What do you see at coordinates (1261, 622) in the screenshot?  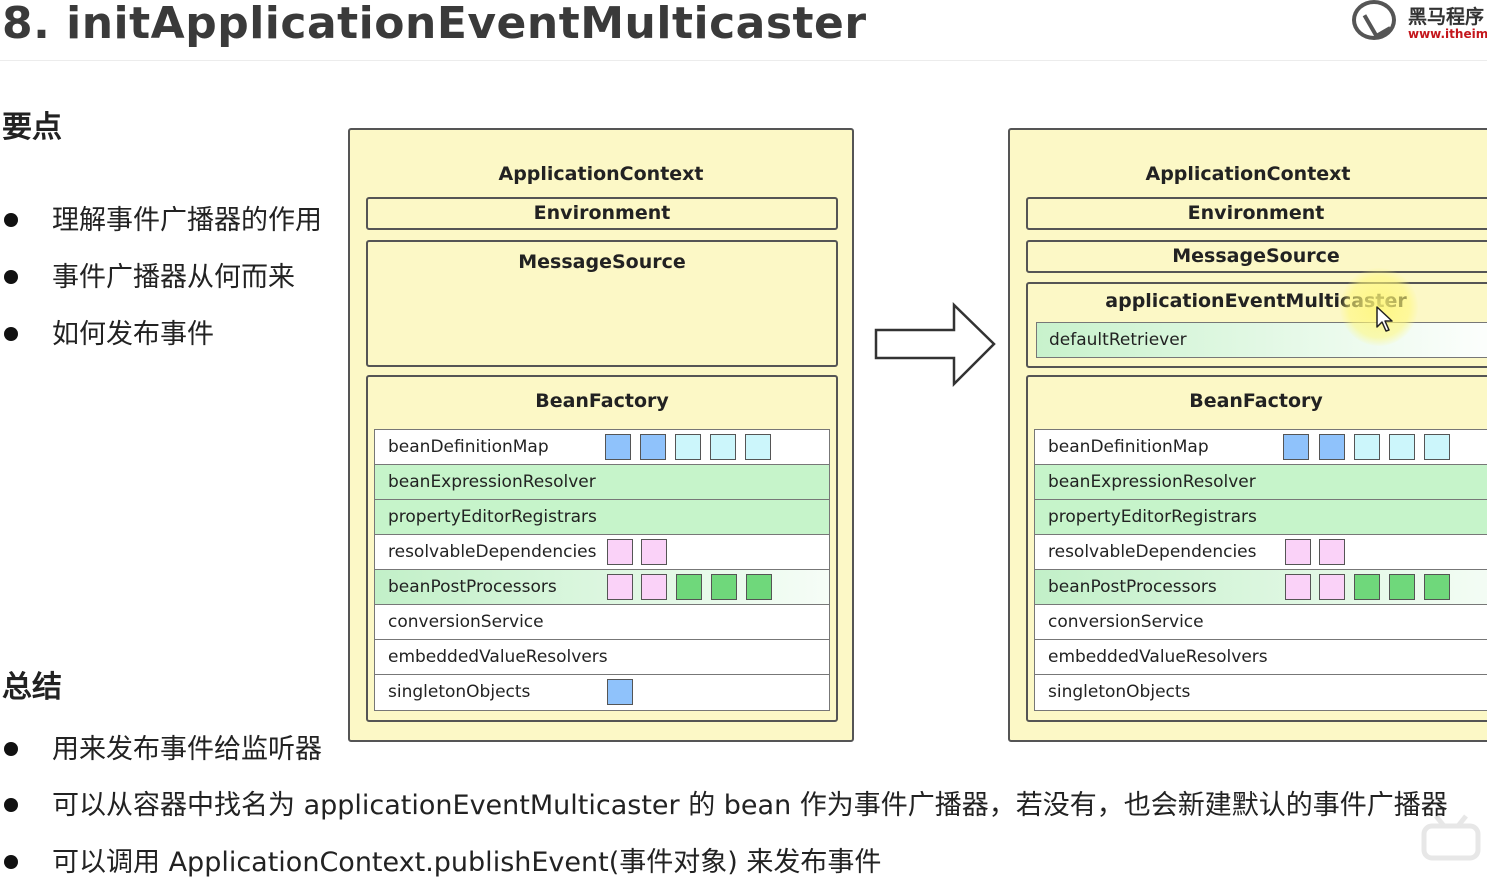 I see `bean-factory-row: conversionService` at bounding box center [1261, 622].